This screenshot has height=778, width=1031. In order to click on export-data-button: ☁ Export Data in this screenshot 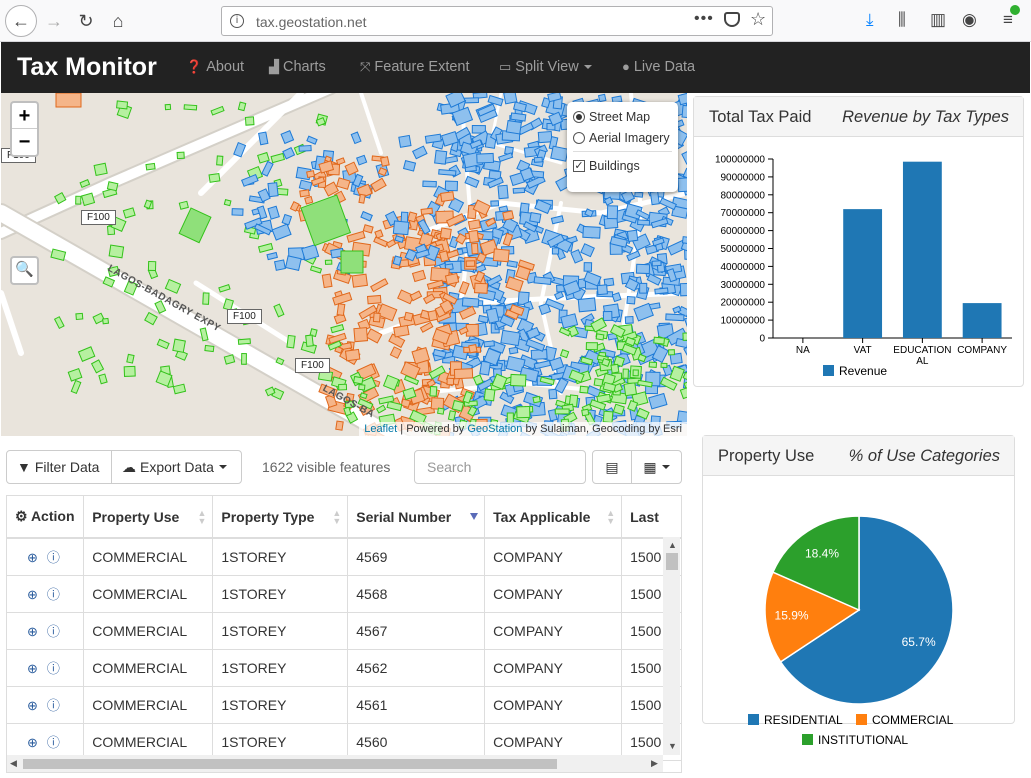, I will do `click(176, 467)`.